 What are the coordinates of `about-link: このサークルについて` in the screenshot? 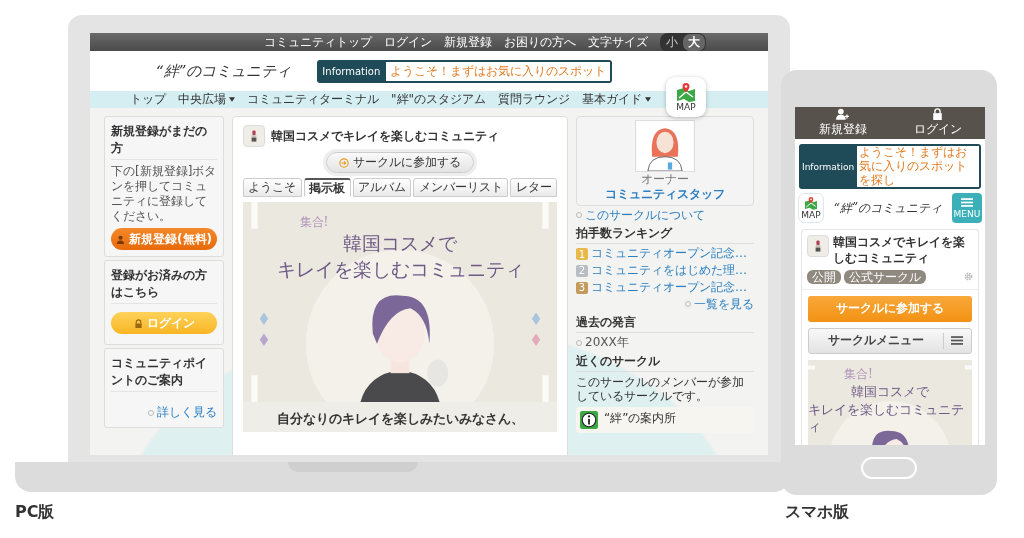 It's located at (665, 215).